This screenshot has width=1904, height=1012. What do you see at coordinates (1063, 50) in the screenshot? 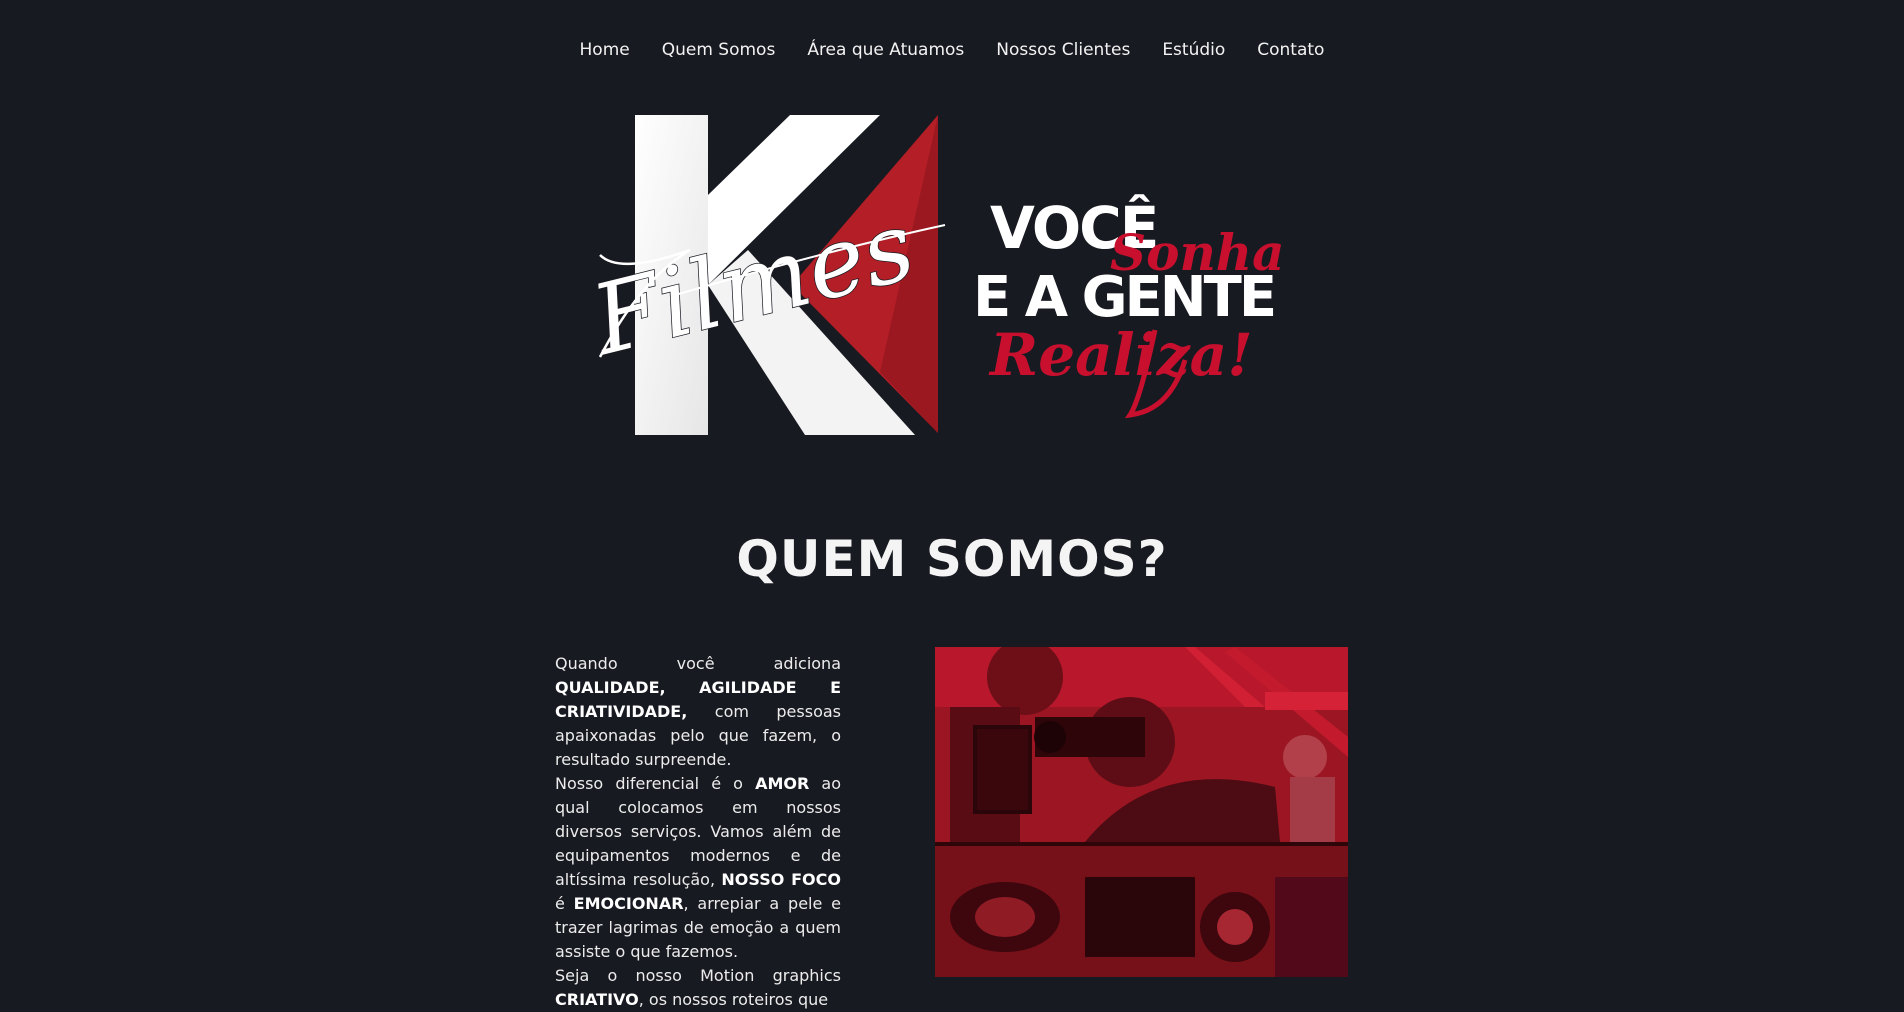
I see `nav-item-nossos-clientes: Nossos Clientes` at bounding box center [1063, 50].